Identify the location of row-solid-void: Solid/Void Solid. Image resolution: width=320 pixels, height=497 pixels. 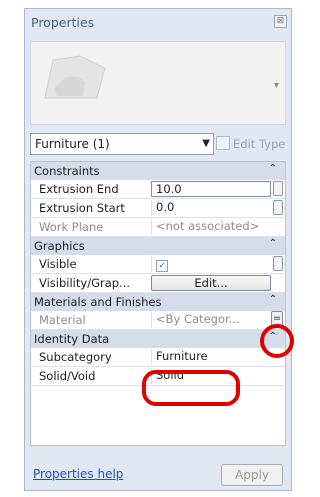
(158, 376).